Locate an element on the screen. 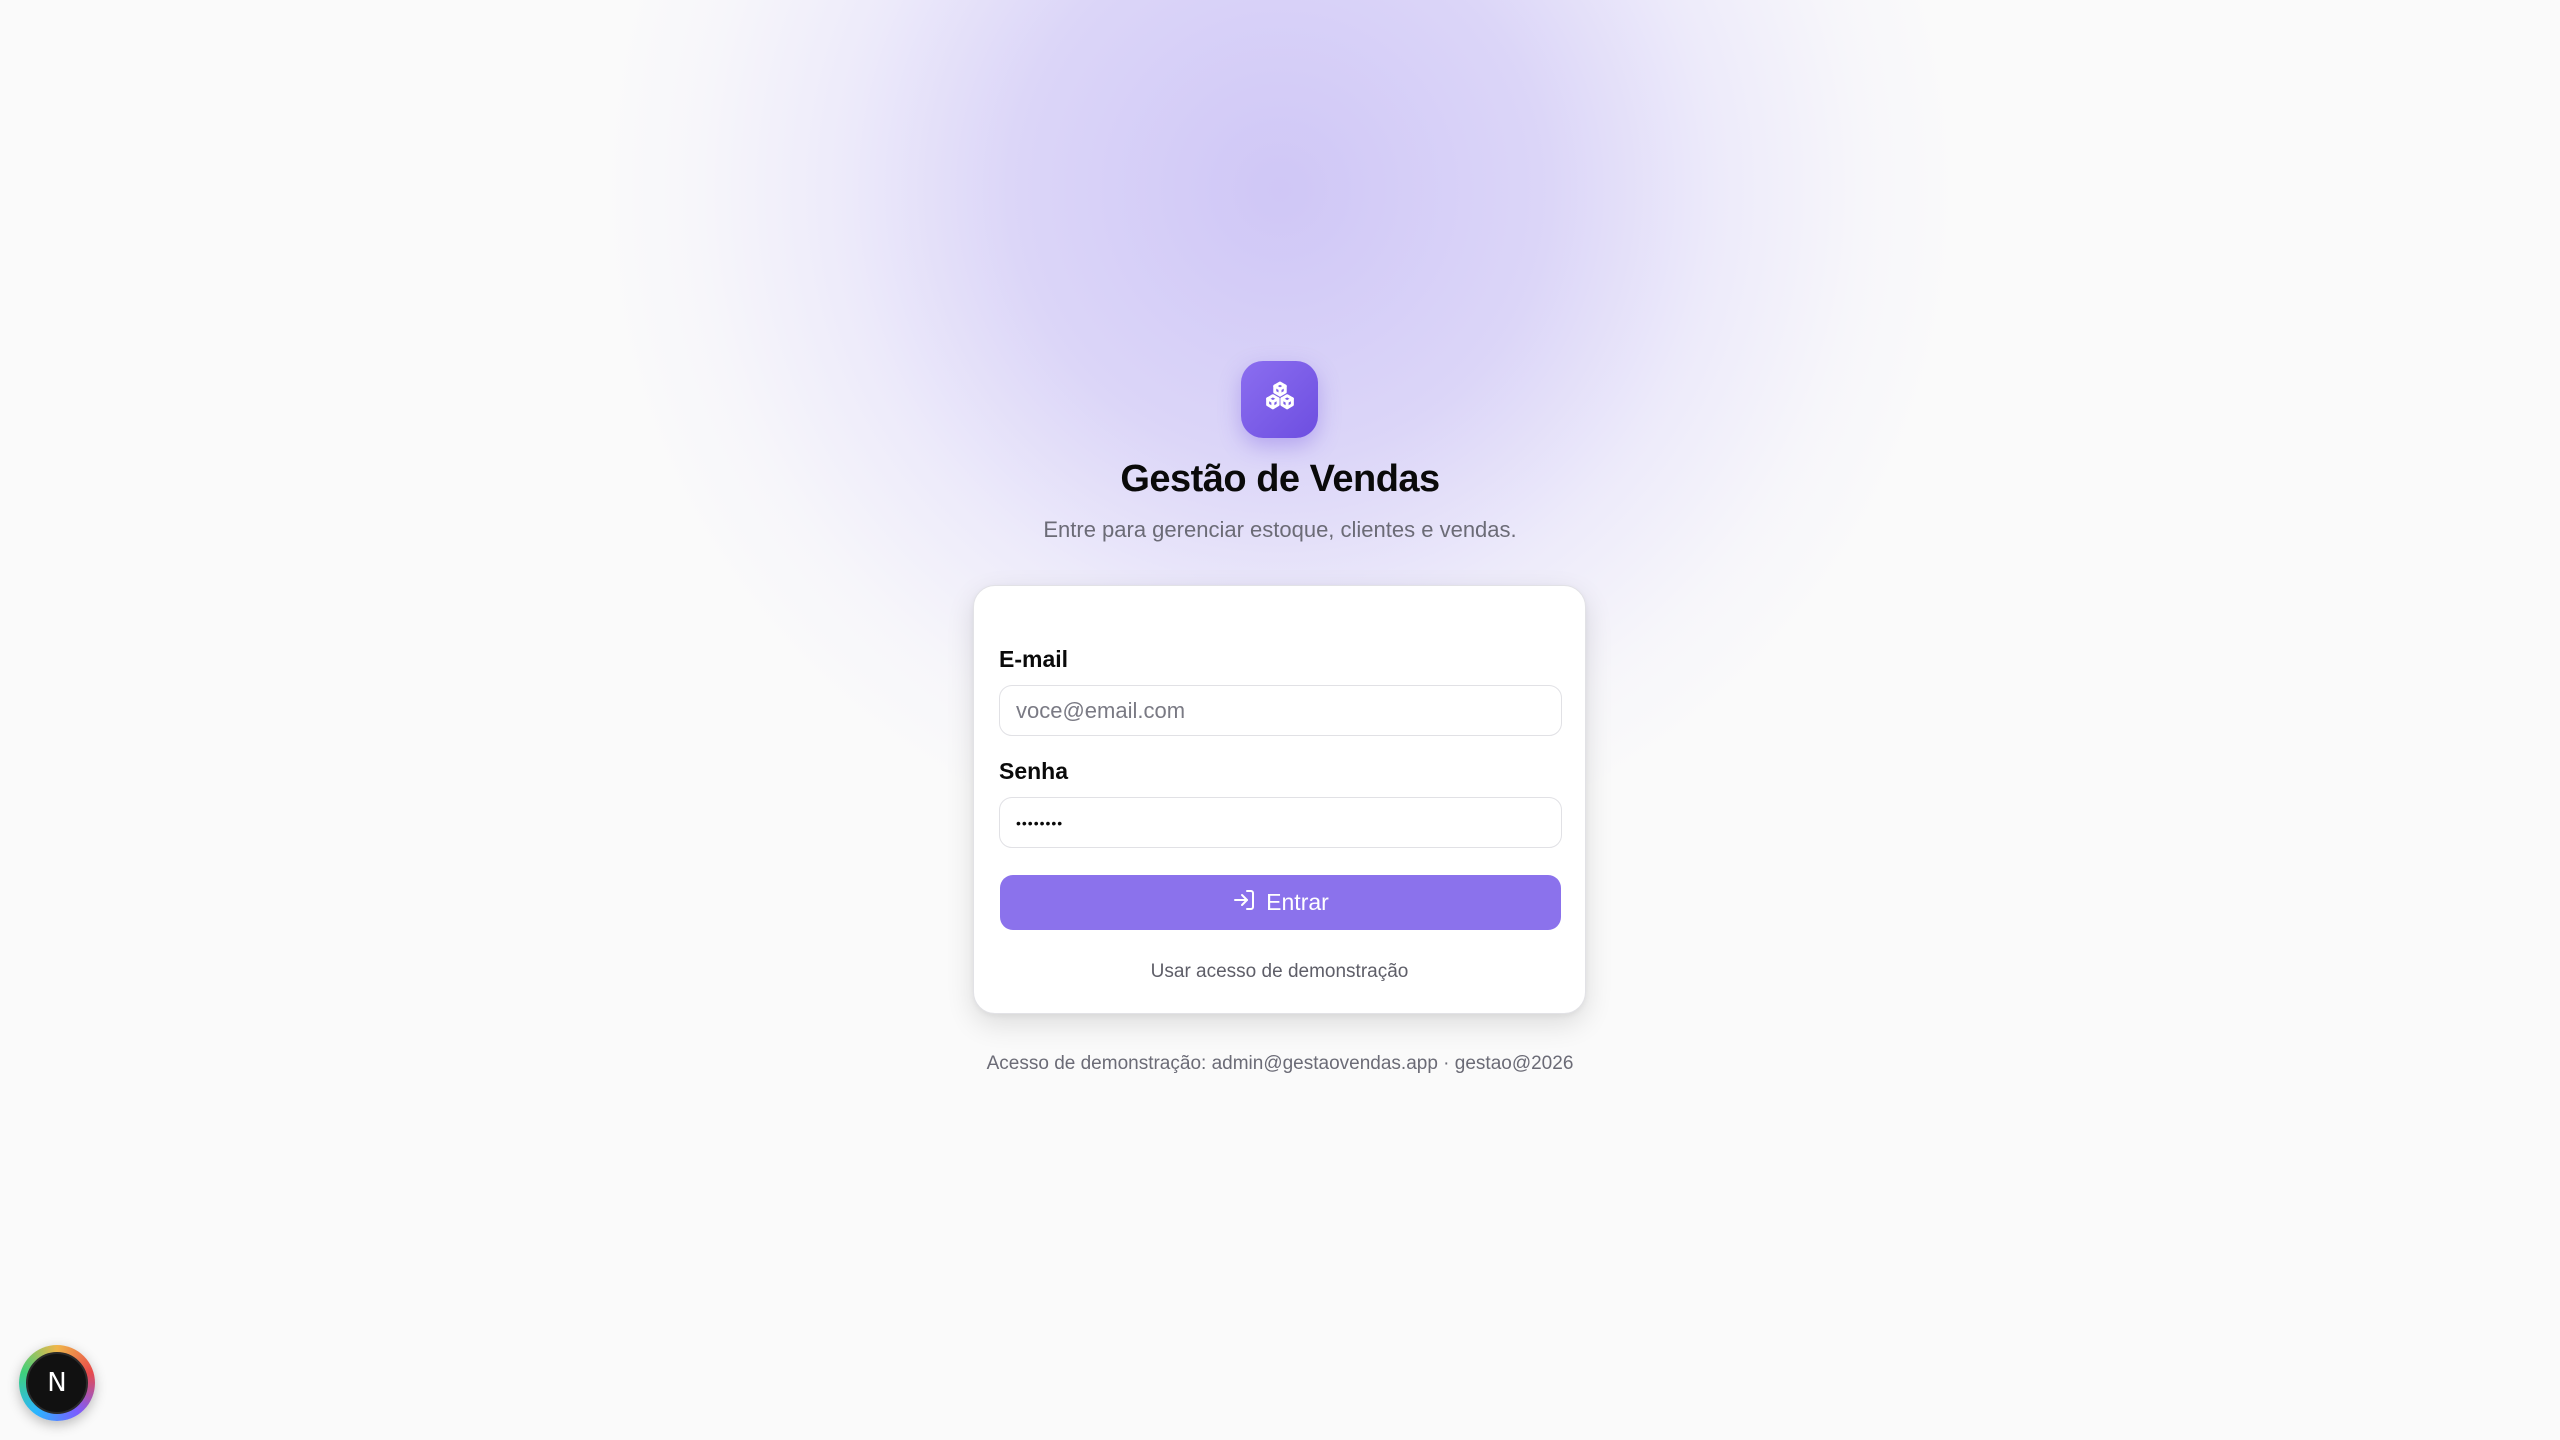 Image resolution: width=2560 pixels, height=1440 pixels. app-logo is located at coordinates (1279, 399).